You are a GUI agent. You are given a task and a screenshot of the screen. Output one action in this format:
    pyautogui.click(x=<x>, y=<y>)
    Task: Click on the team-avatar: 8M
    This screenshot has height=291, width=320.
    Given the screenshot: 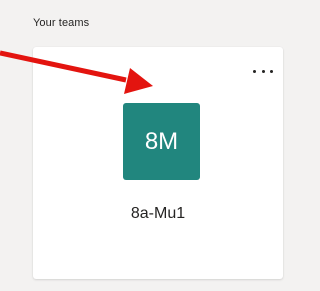 What is the action you would take?
    pyautogui.click(x=161, y=141)
    